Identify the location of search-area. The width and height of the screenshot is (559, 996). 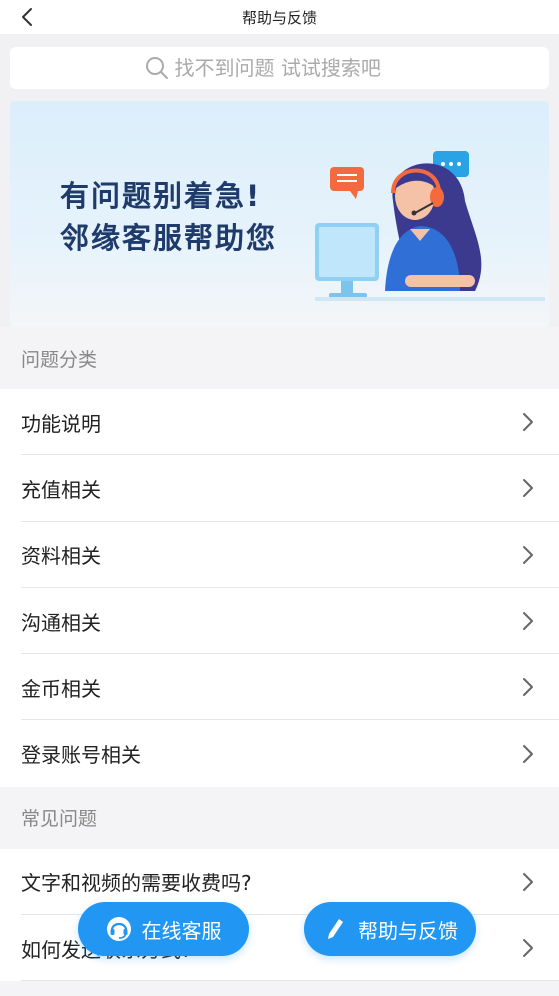
(279, 67).